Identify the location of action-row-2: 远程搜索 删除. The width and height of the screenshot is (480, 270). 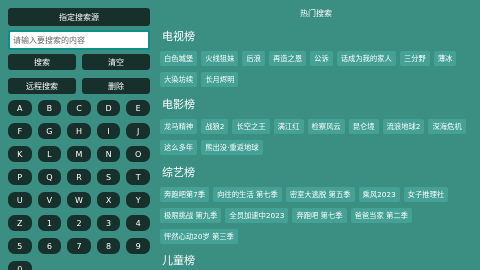
(79, 86).